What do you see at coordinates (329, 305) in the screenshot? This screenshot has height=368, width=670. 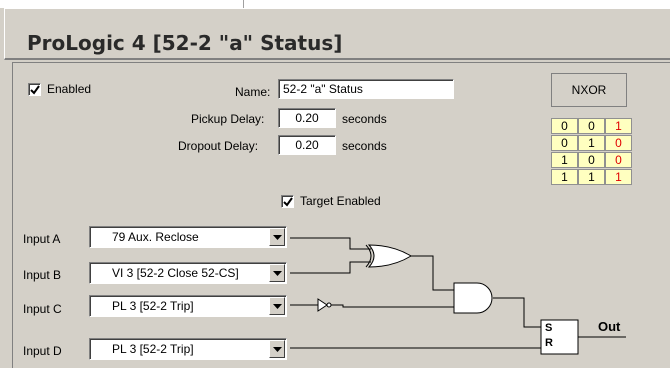 I see `not-gate-bubble` at bounding box center [329, 305].